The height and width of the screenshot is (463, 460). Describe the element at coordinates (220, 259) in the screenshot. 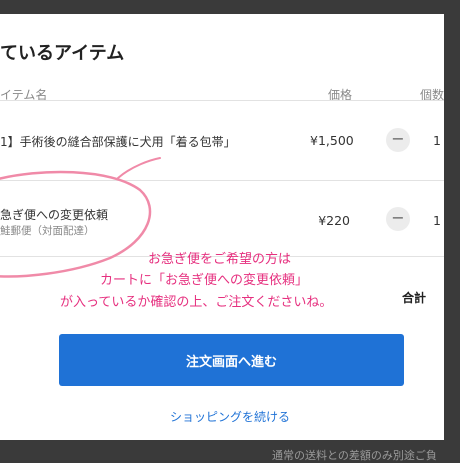

I see `annotation-line-1: お急ぎ便をご希望の方は` at that location.